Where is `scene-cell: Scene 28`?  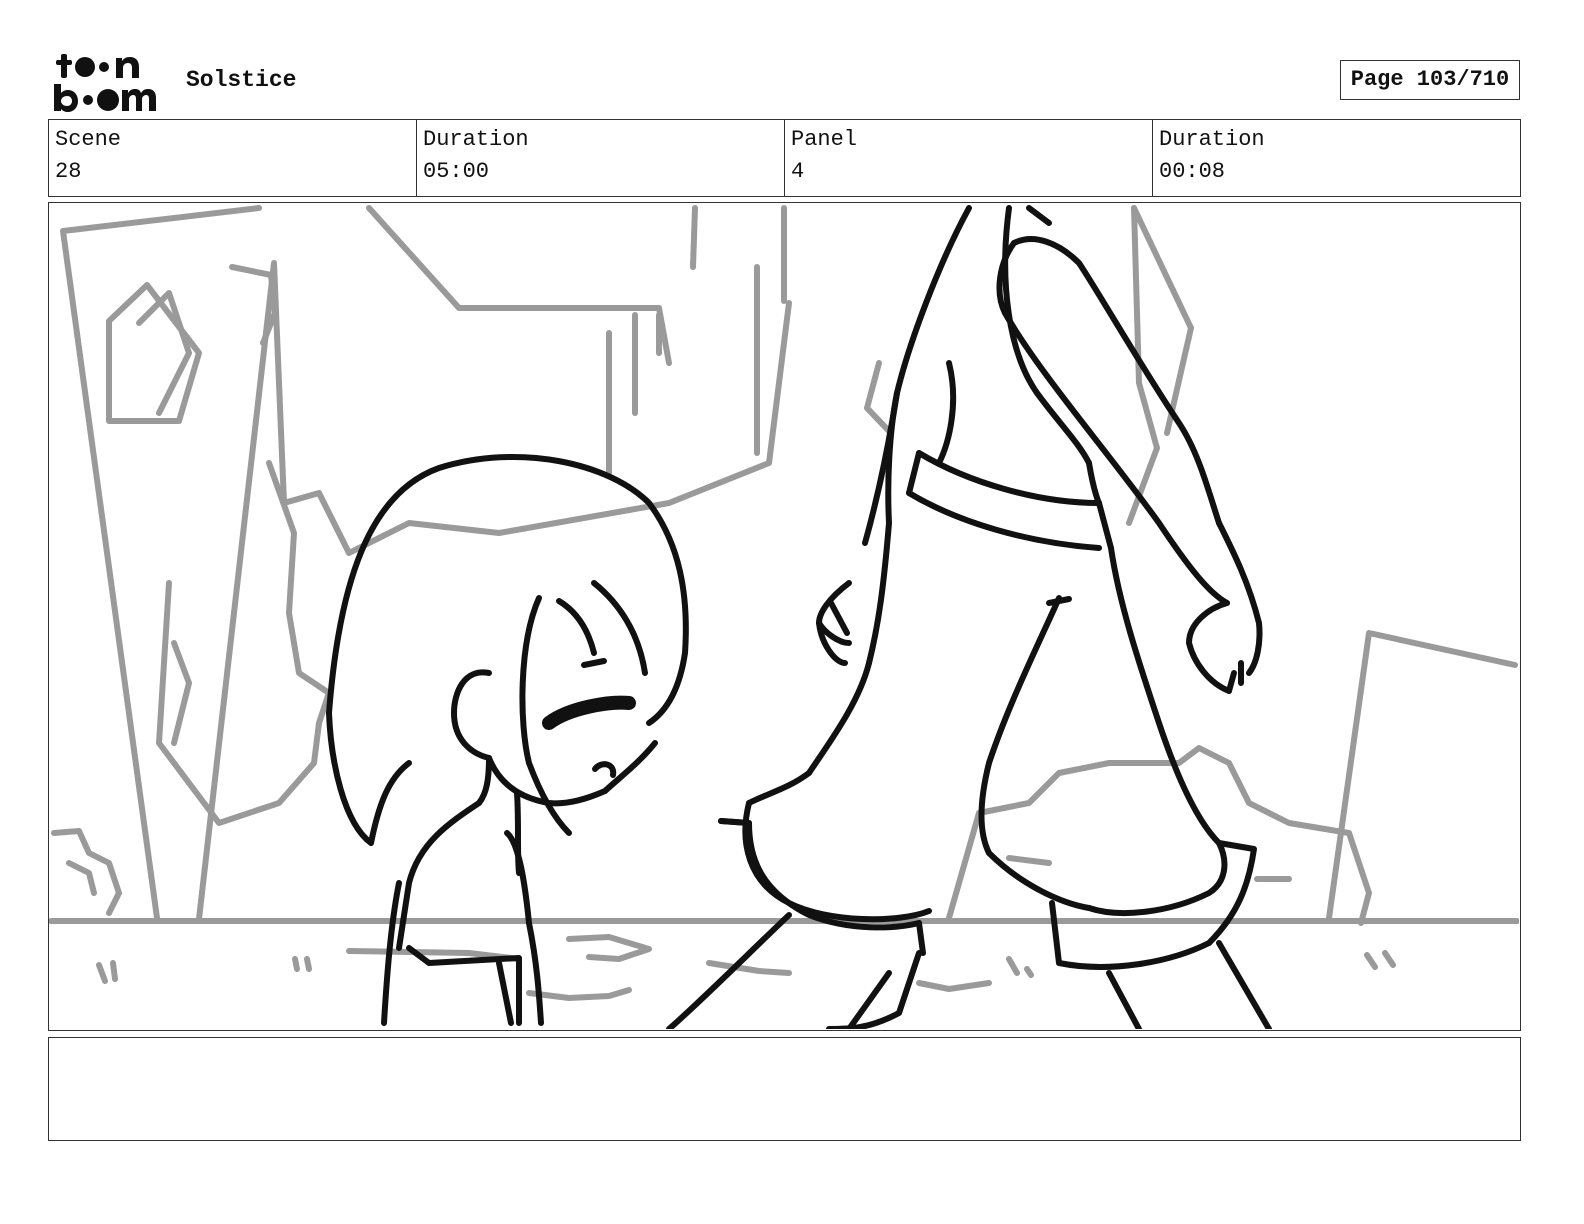
scene-cell: Scene 28 is located at coordinates (233, 158).